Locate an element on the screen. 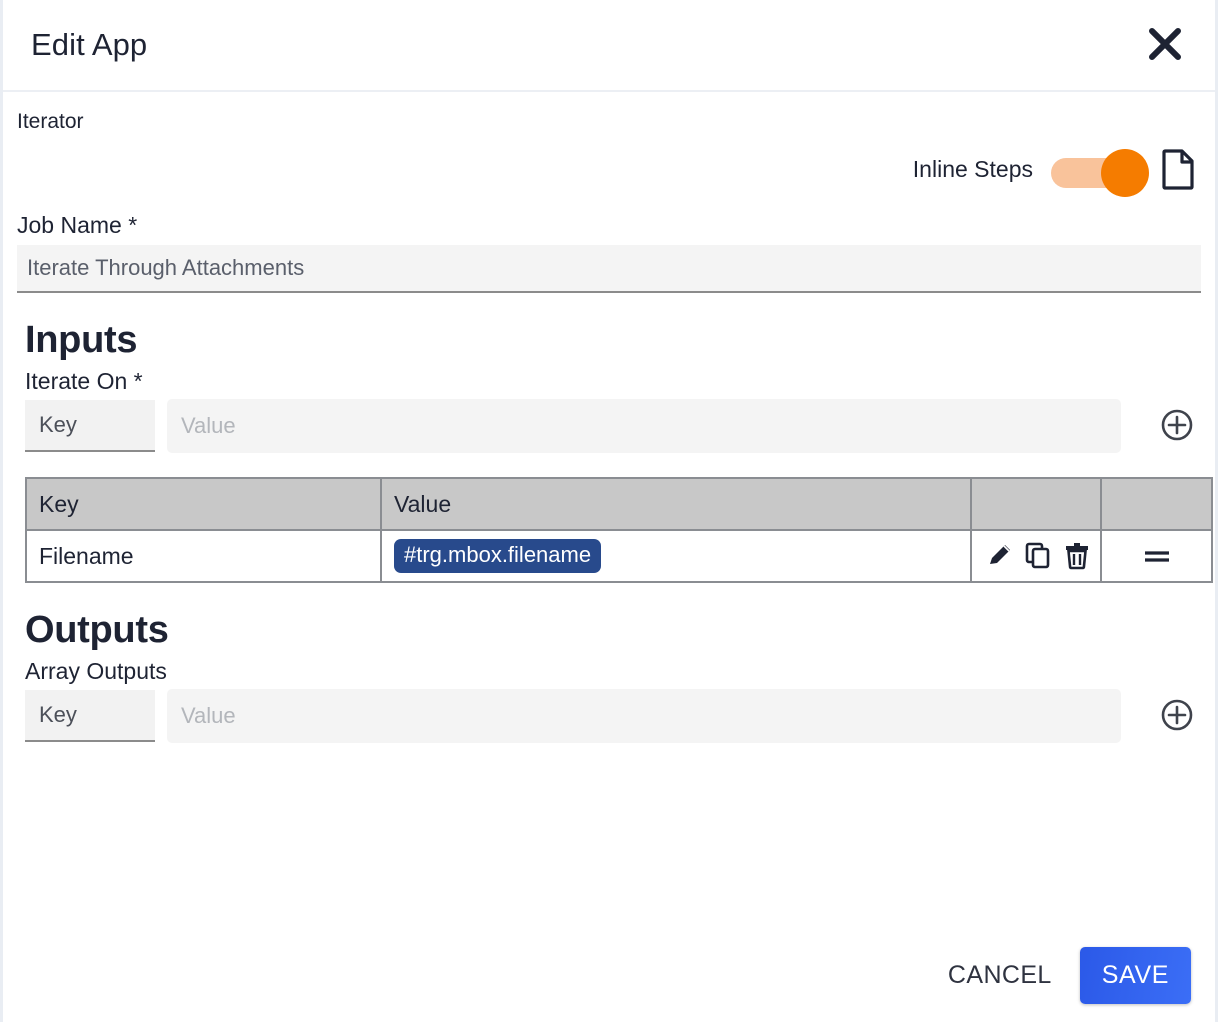 The width and height of the screenshot is (1218, 1022). table-row: Filename #trg.mbox.filename is located at coordinates (619, 556).